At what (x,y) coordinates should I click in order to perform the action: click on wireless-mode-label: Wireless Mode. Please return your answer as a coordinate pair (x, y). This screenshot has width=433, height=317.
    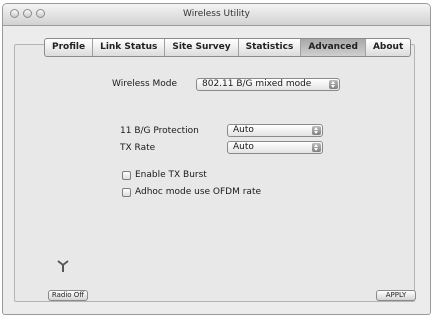
    Looking at the image, I should click on (145, 84).